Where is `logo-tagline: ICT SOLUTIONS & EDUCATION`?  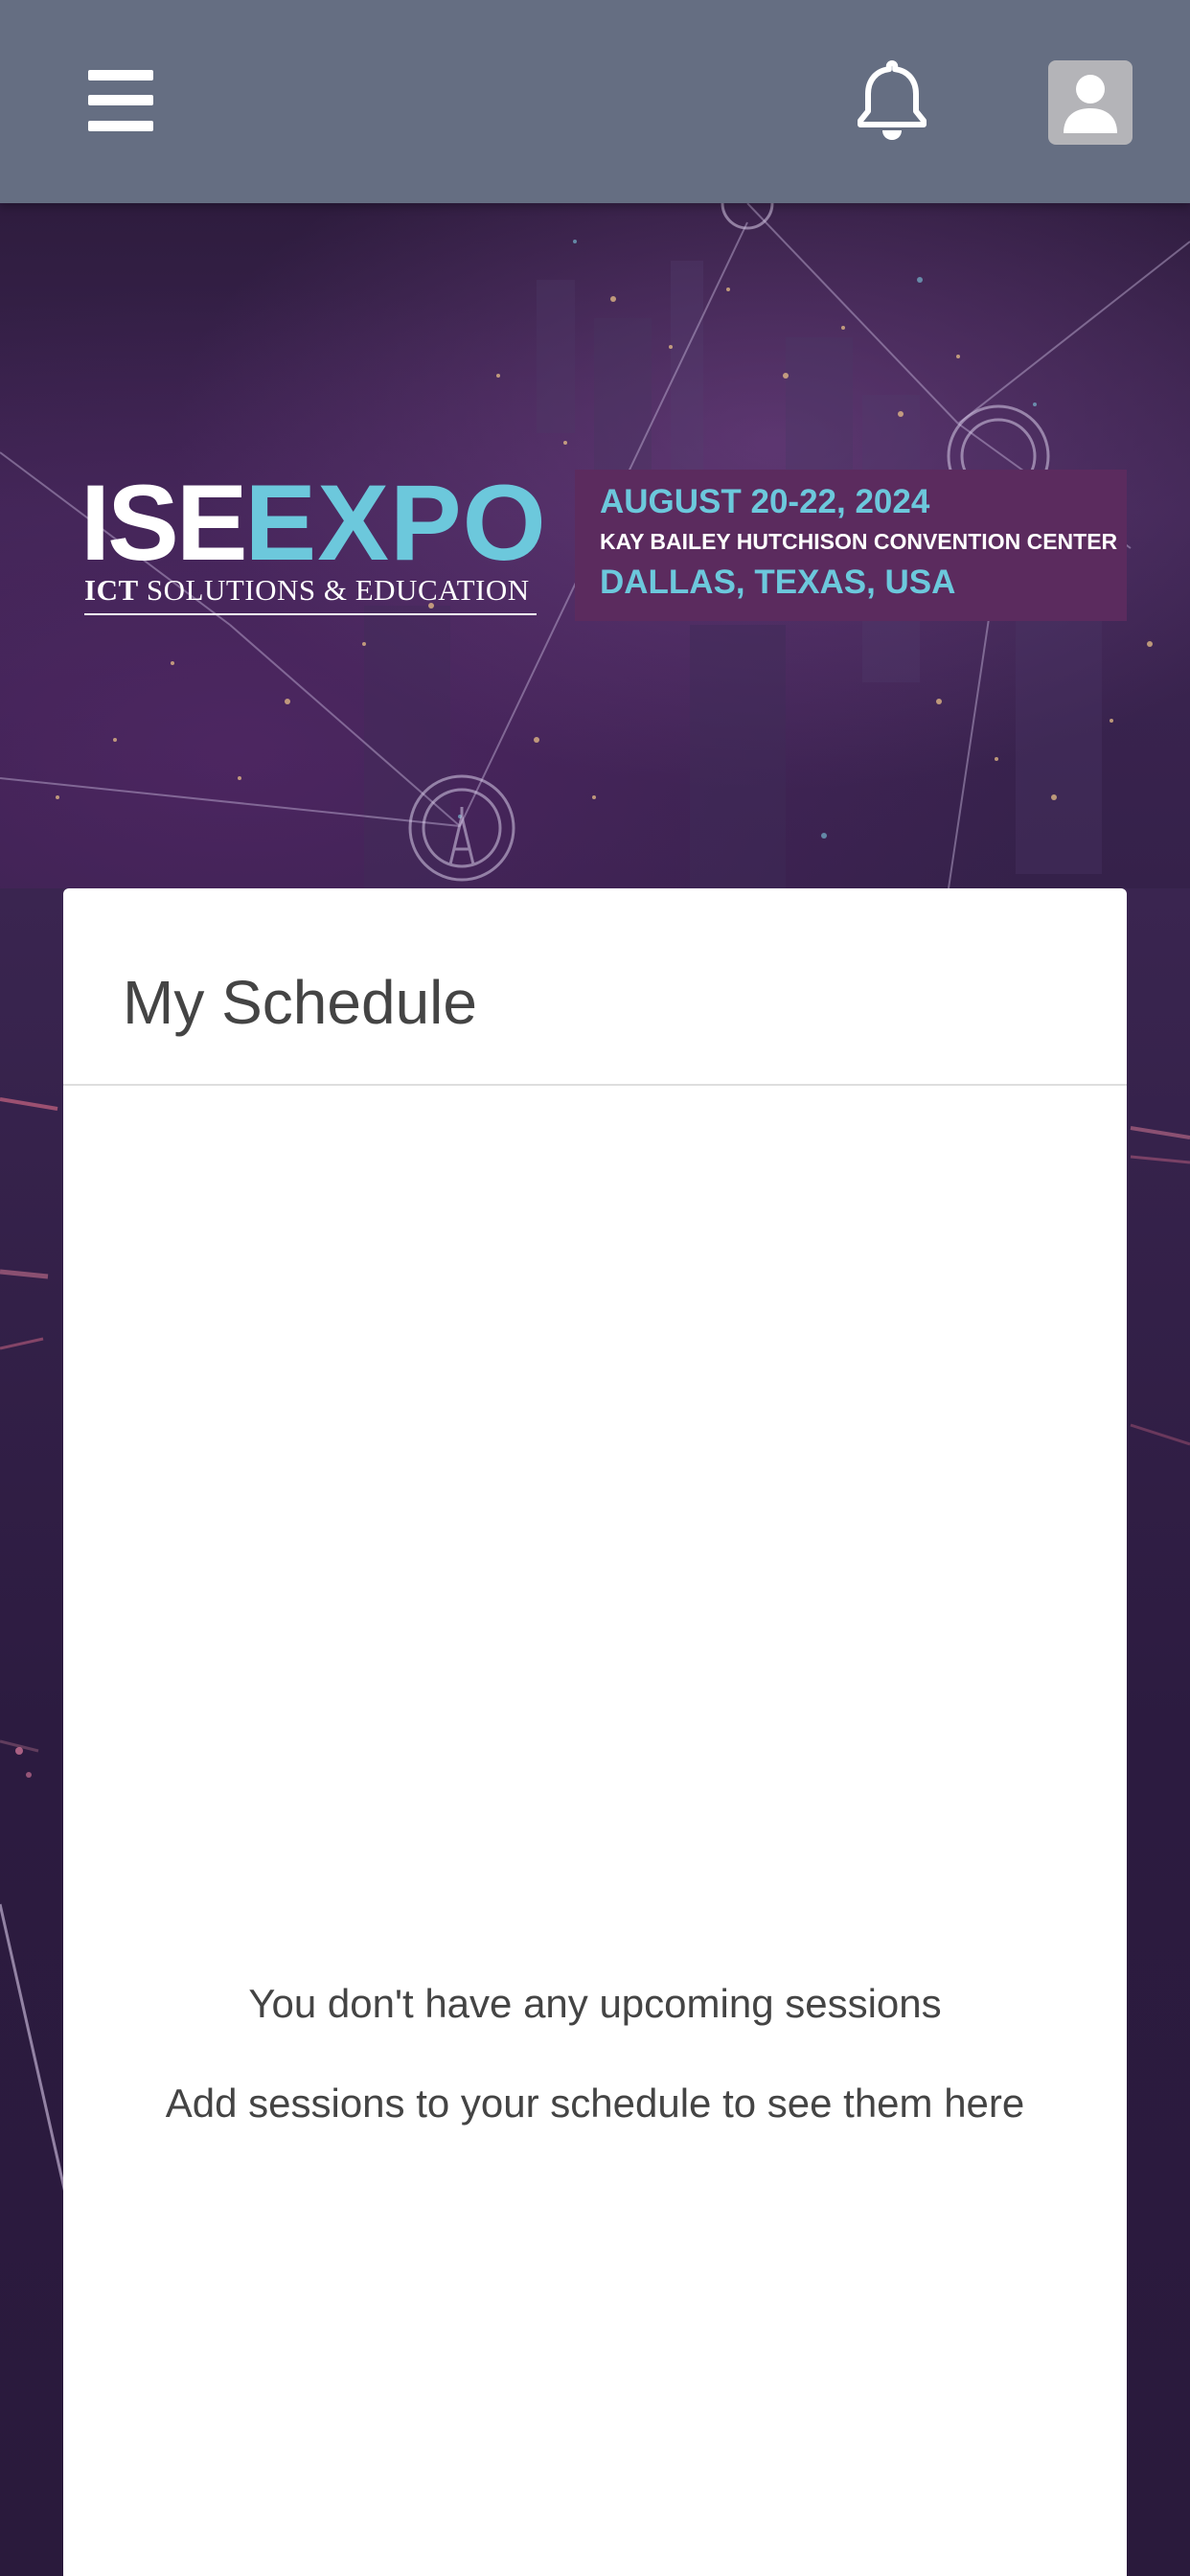 logo-tagline: ICT SOLUTIONS & EDUCATION is located at coordinates (307, 590).